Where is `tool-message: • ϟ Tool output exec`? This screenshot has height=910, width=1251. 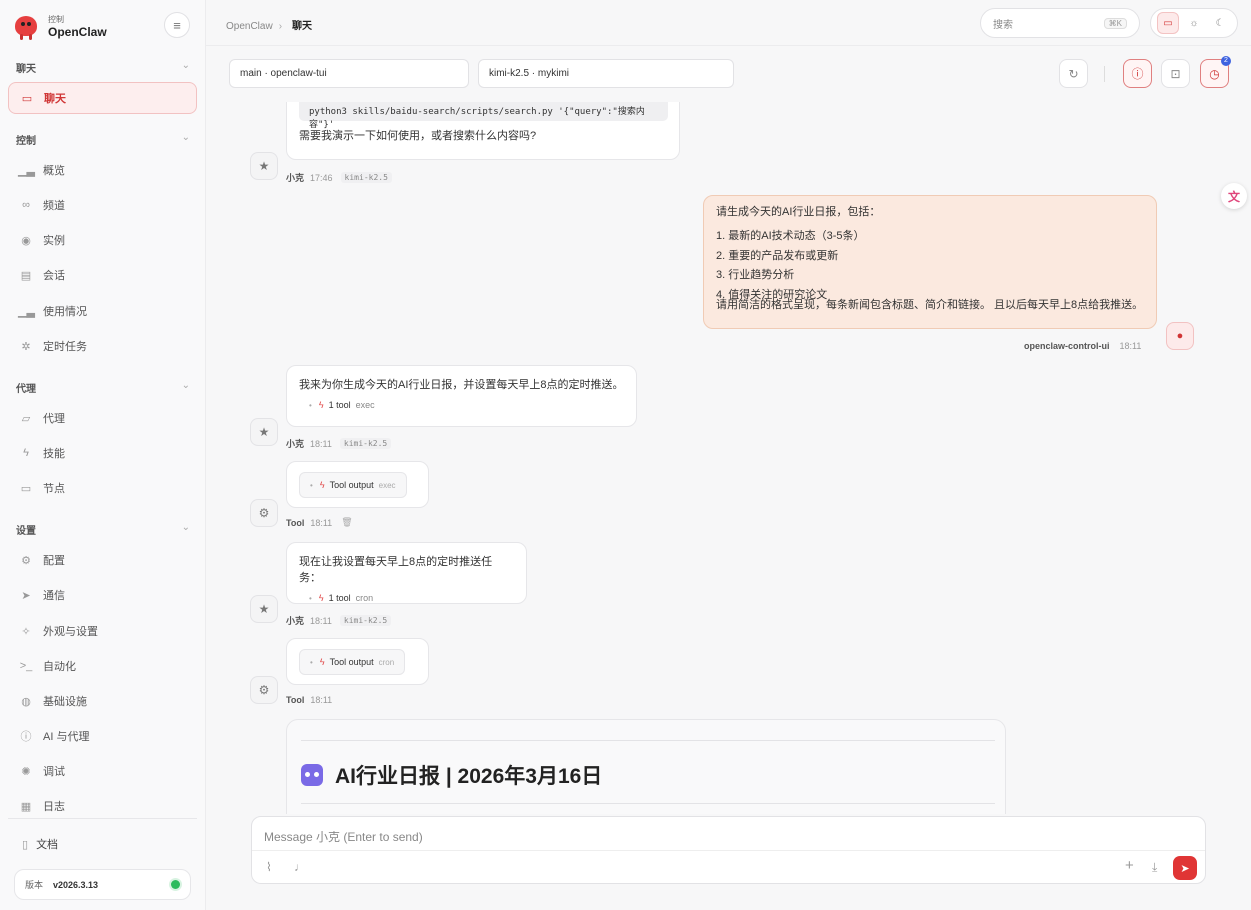 tool-message: • ϟ Tool output exec is located at coordinates (357, 484).